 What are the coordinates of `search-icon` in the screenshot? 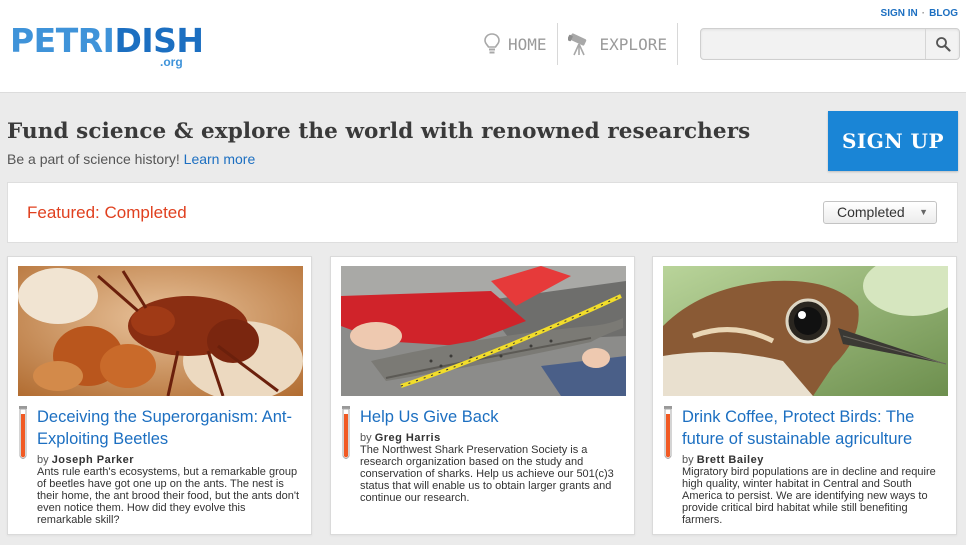 It's located at (943, 44).